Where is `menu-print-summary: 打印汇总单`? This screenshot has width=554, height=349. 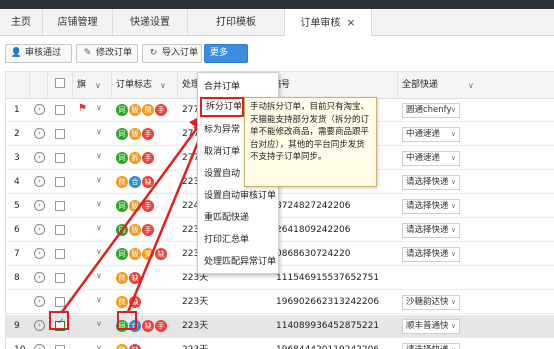
menu-print-summary: 打印汇总单 is located at coordinates (239, 240).